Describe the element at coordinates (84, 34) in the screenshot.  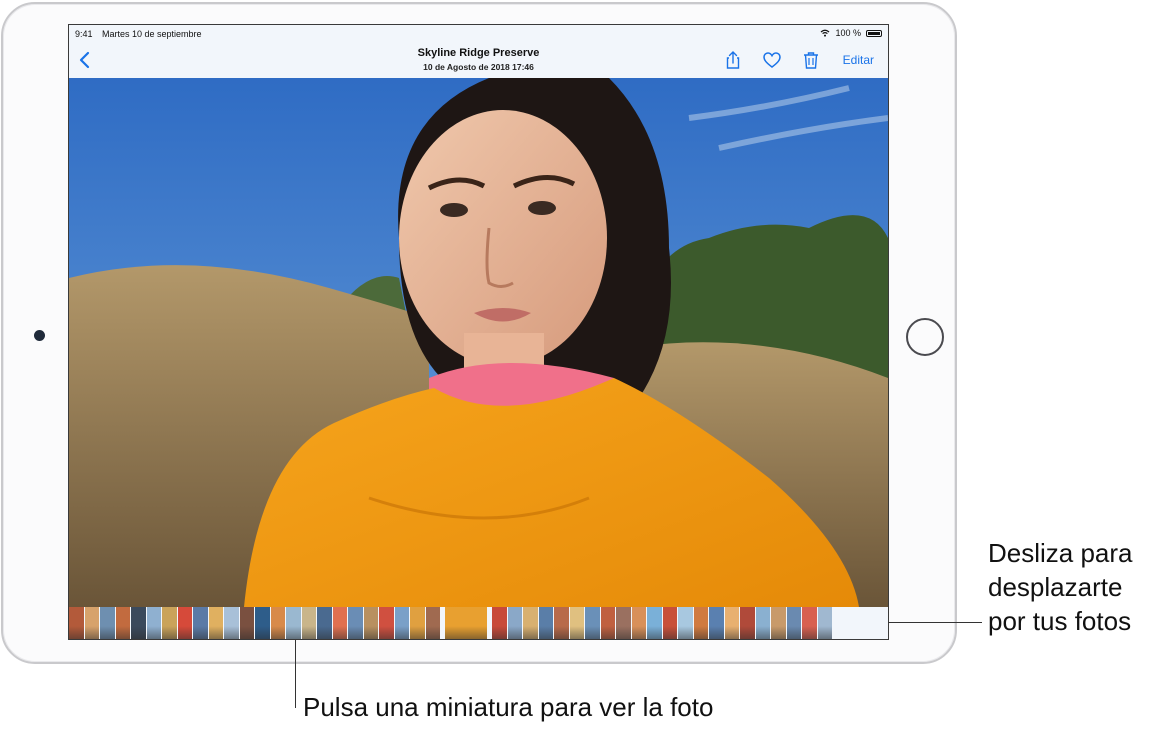
I see `status-time: 9:41` at that location.